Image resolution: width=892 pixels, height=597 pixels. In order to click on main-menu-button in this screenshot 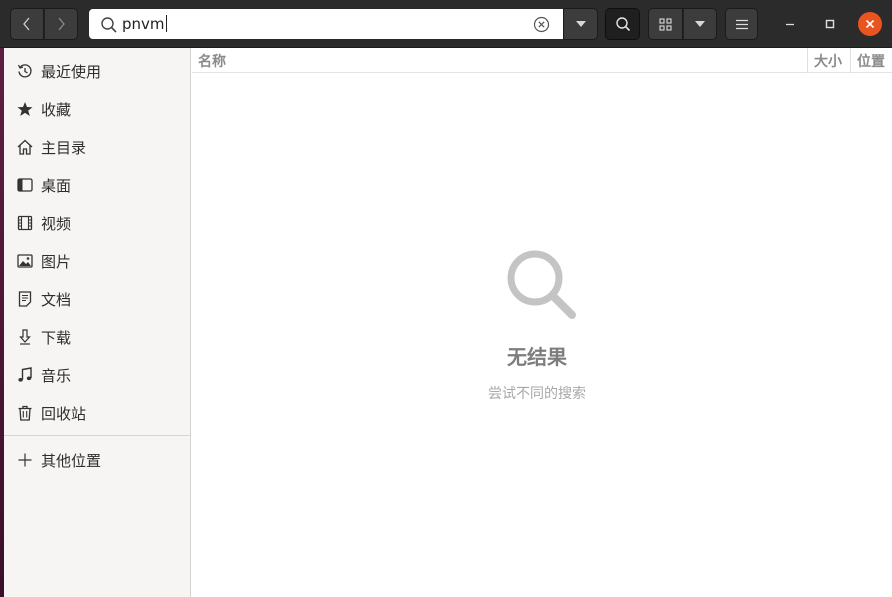, I will do `click(741, 24)`.